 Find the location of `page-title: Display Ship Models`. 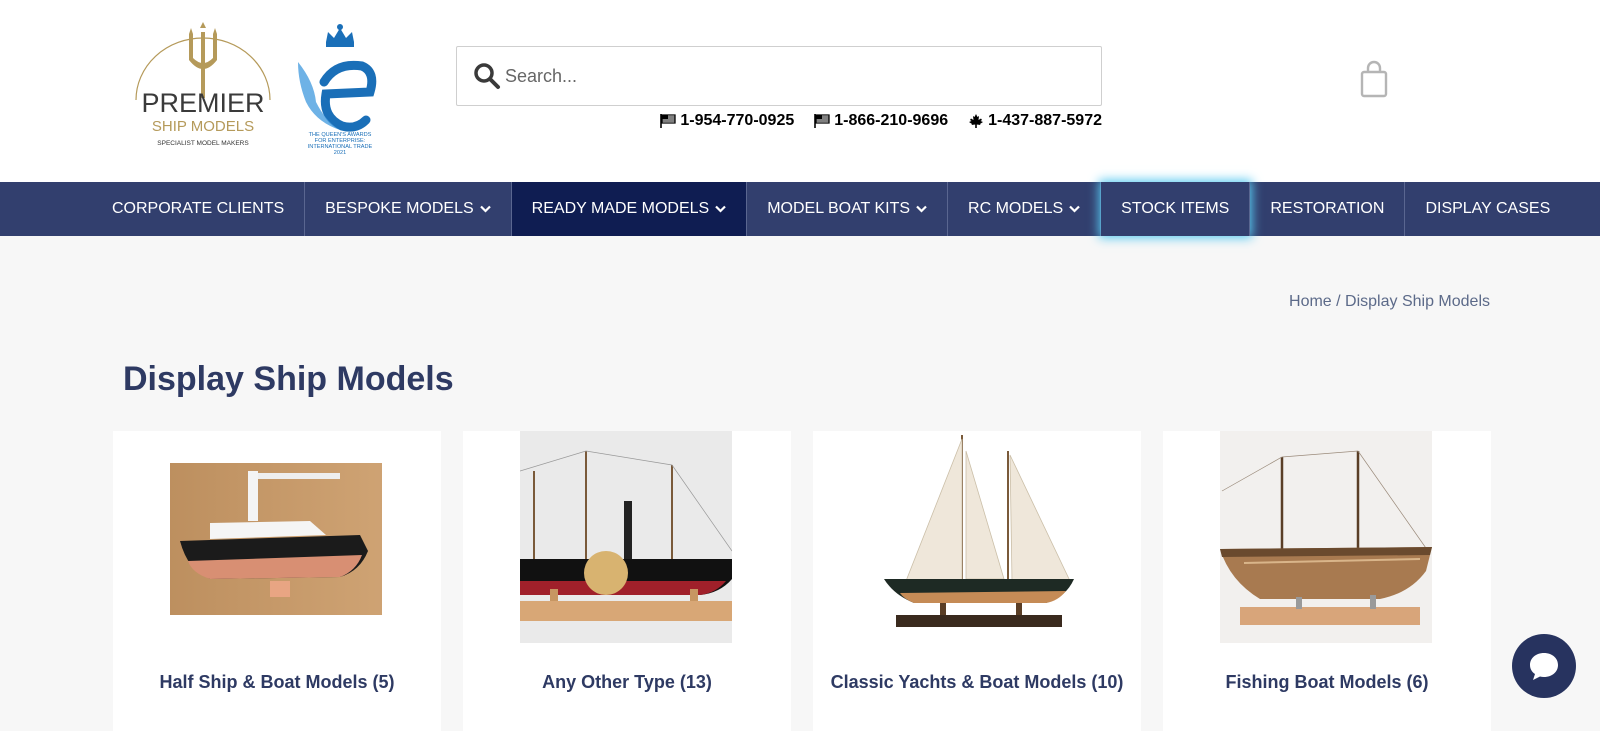

page-title: Display Ship Models is located at coordinates (288, 379).